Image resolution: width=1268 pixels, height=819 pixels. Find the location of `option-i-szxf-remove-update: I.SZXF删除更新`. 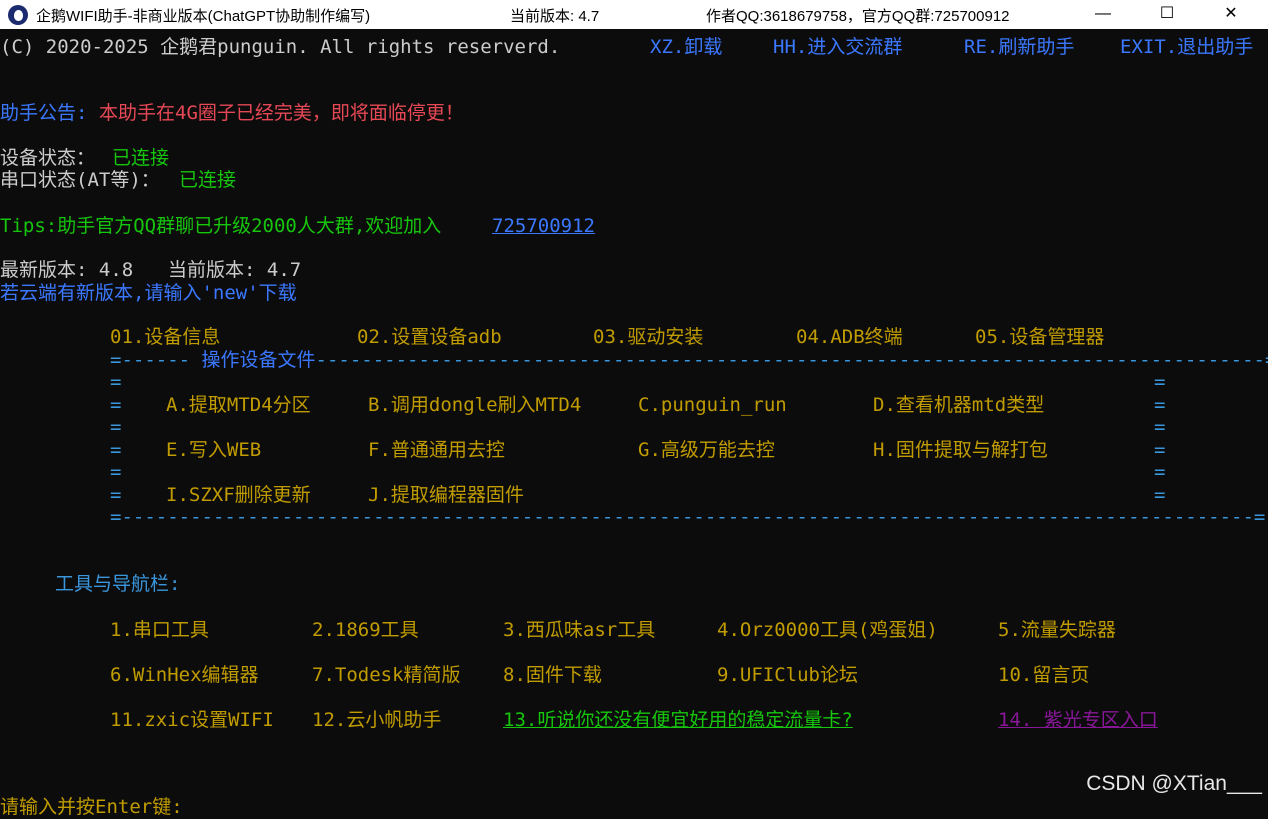

option-i-szxf-remove-update: I.SZXF删除更新 is located at coordinates (238, 495).